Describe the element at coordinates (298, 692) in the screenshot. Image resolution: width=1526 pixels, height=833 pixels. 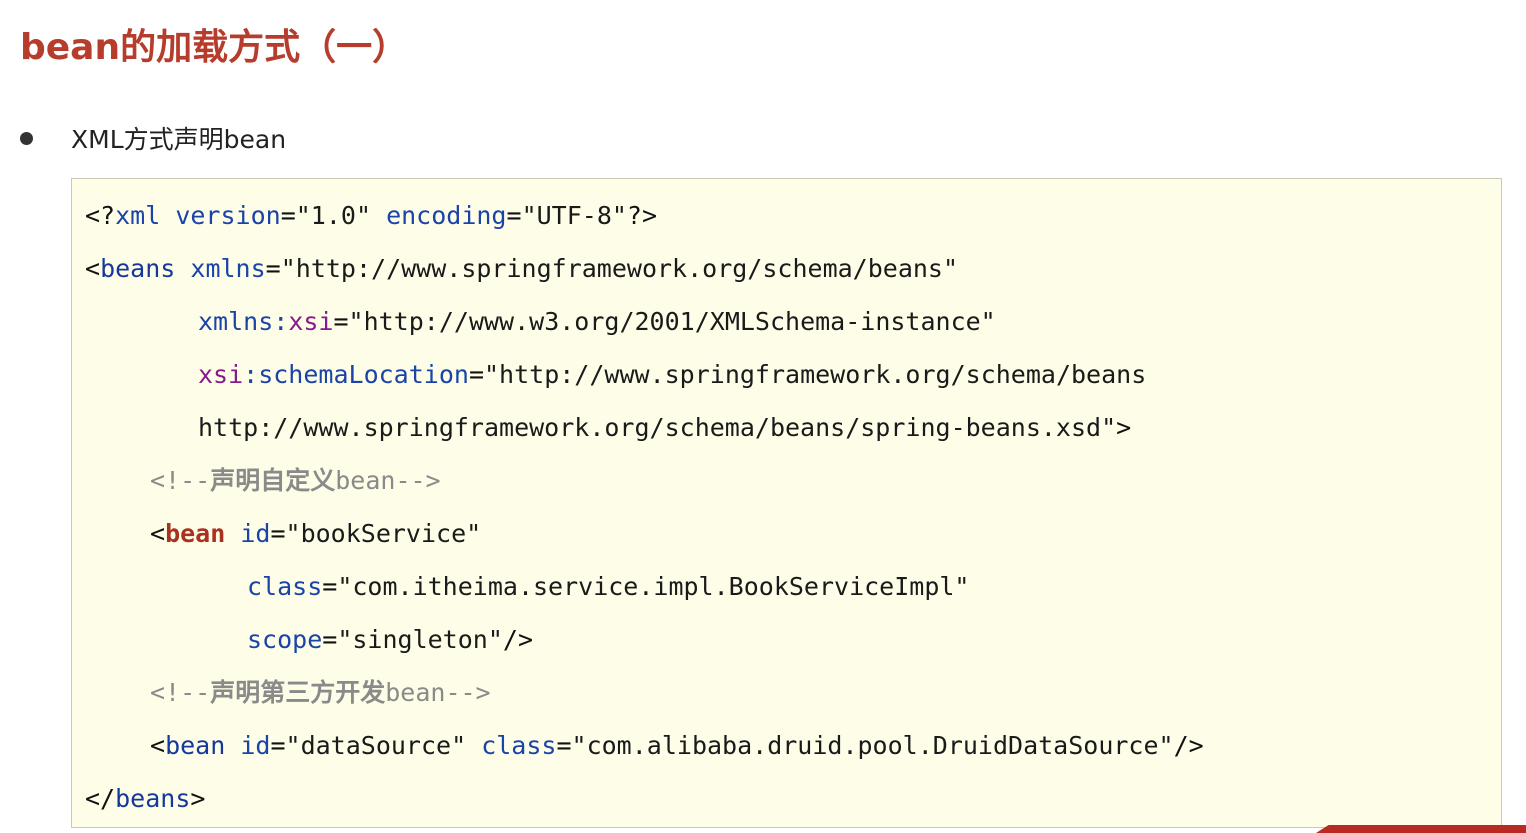
I see `comment-text: 声明第三方开发` at that location.